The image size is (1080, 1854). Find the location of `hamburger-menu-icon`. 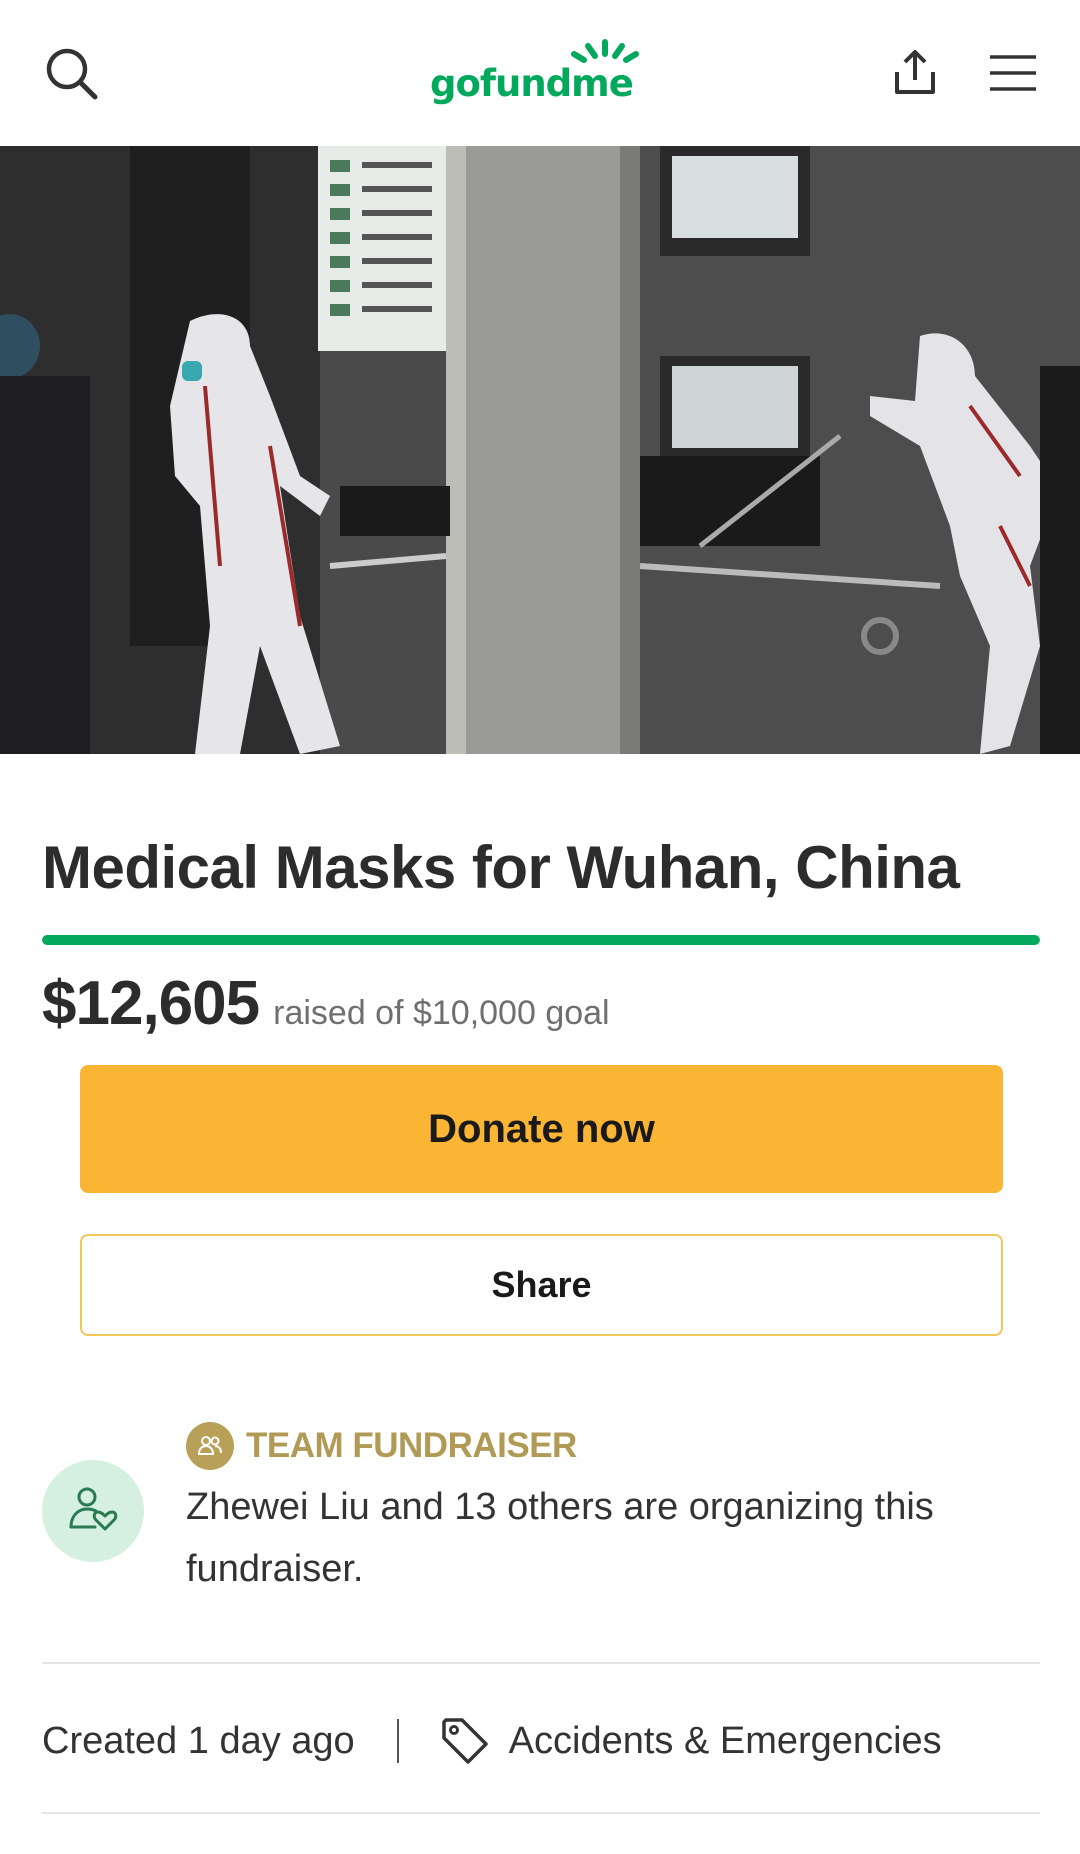

hamburger-menu-icon is located at coordinates (1013, 73).